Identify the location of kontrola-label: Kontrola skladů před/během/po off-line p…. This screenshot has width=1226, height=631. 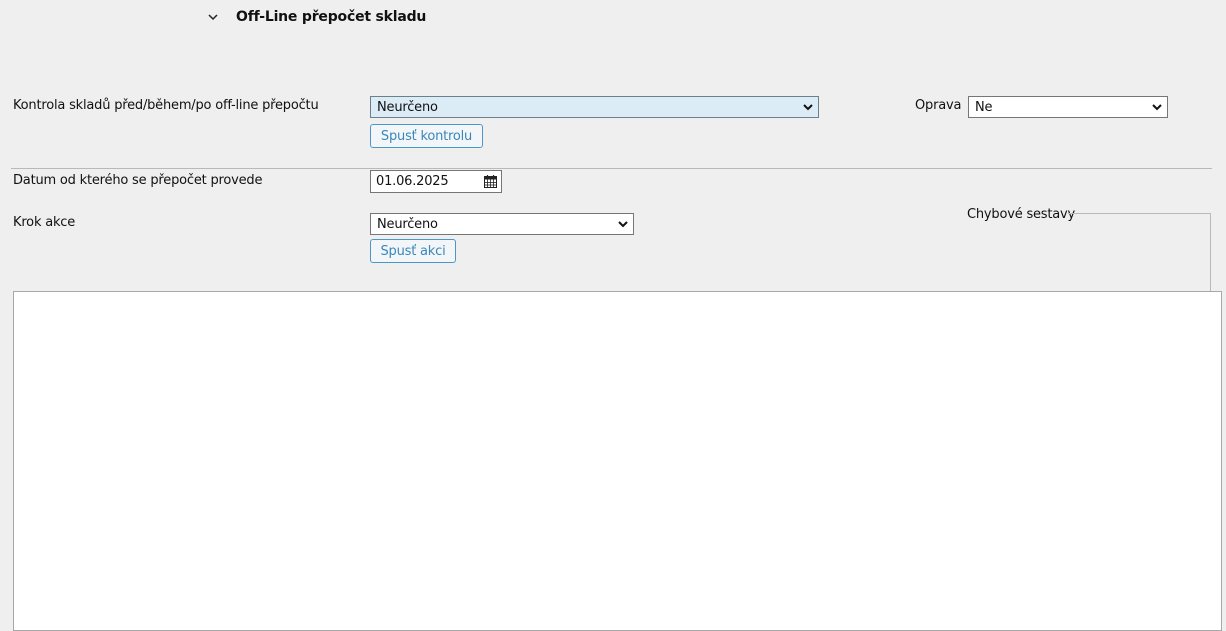
(166, 105).